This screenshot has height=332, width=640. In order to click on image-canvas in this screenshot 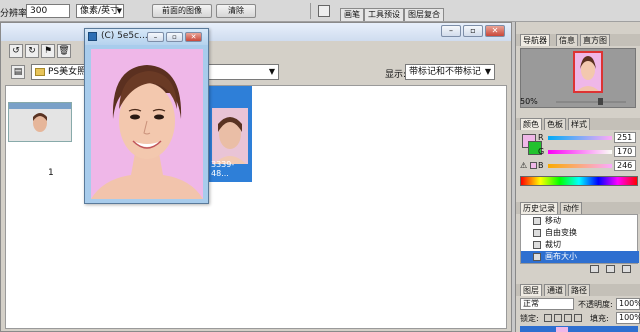, I will do `click(147, 124)`.